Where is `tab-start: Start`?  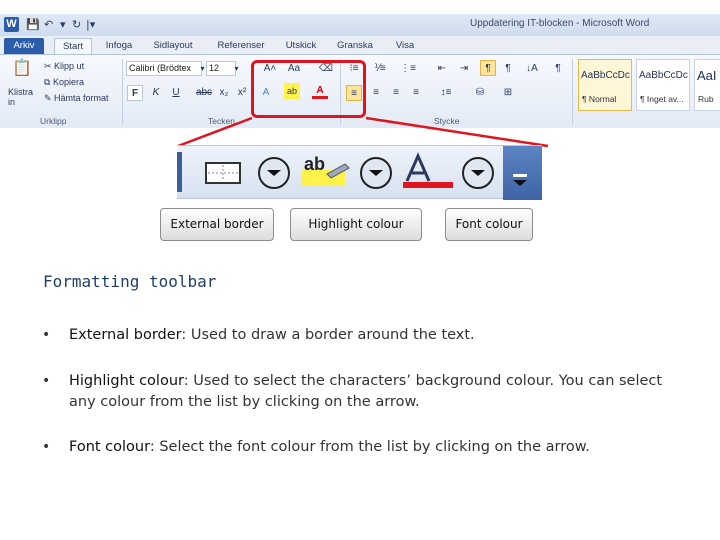
tab-start: Start is located at coordinates (73, 46).